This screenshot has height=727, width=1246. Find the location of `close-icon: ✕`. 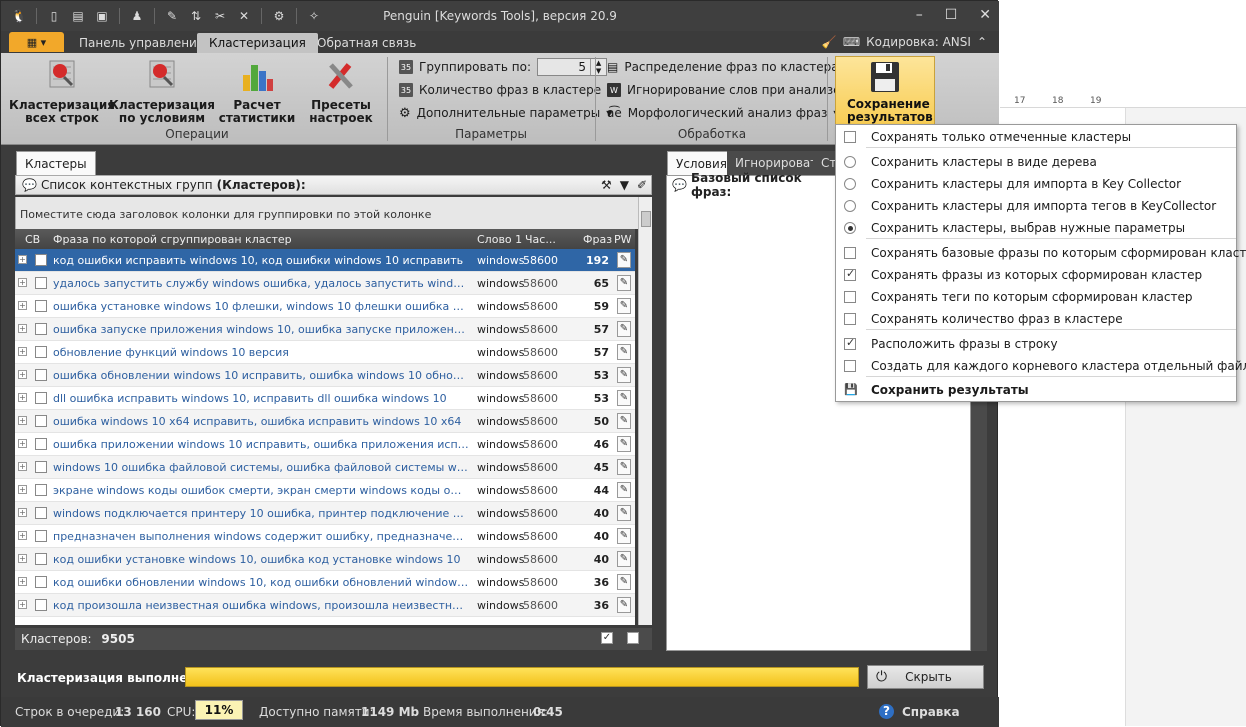

close-icon: ✕ is located at coordinates (985, 15).